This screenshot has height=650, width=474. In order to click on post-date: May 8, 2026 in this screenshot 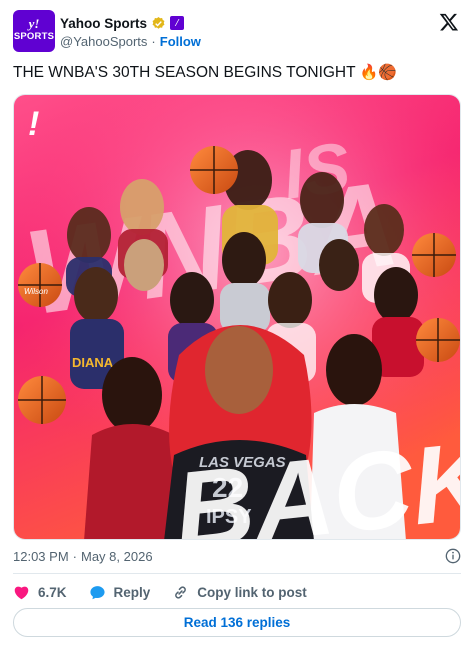, I will do `click(117, 556)`.